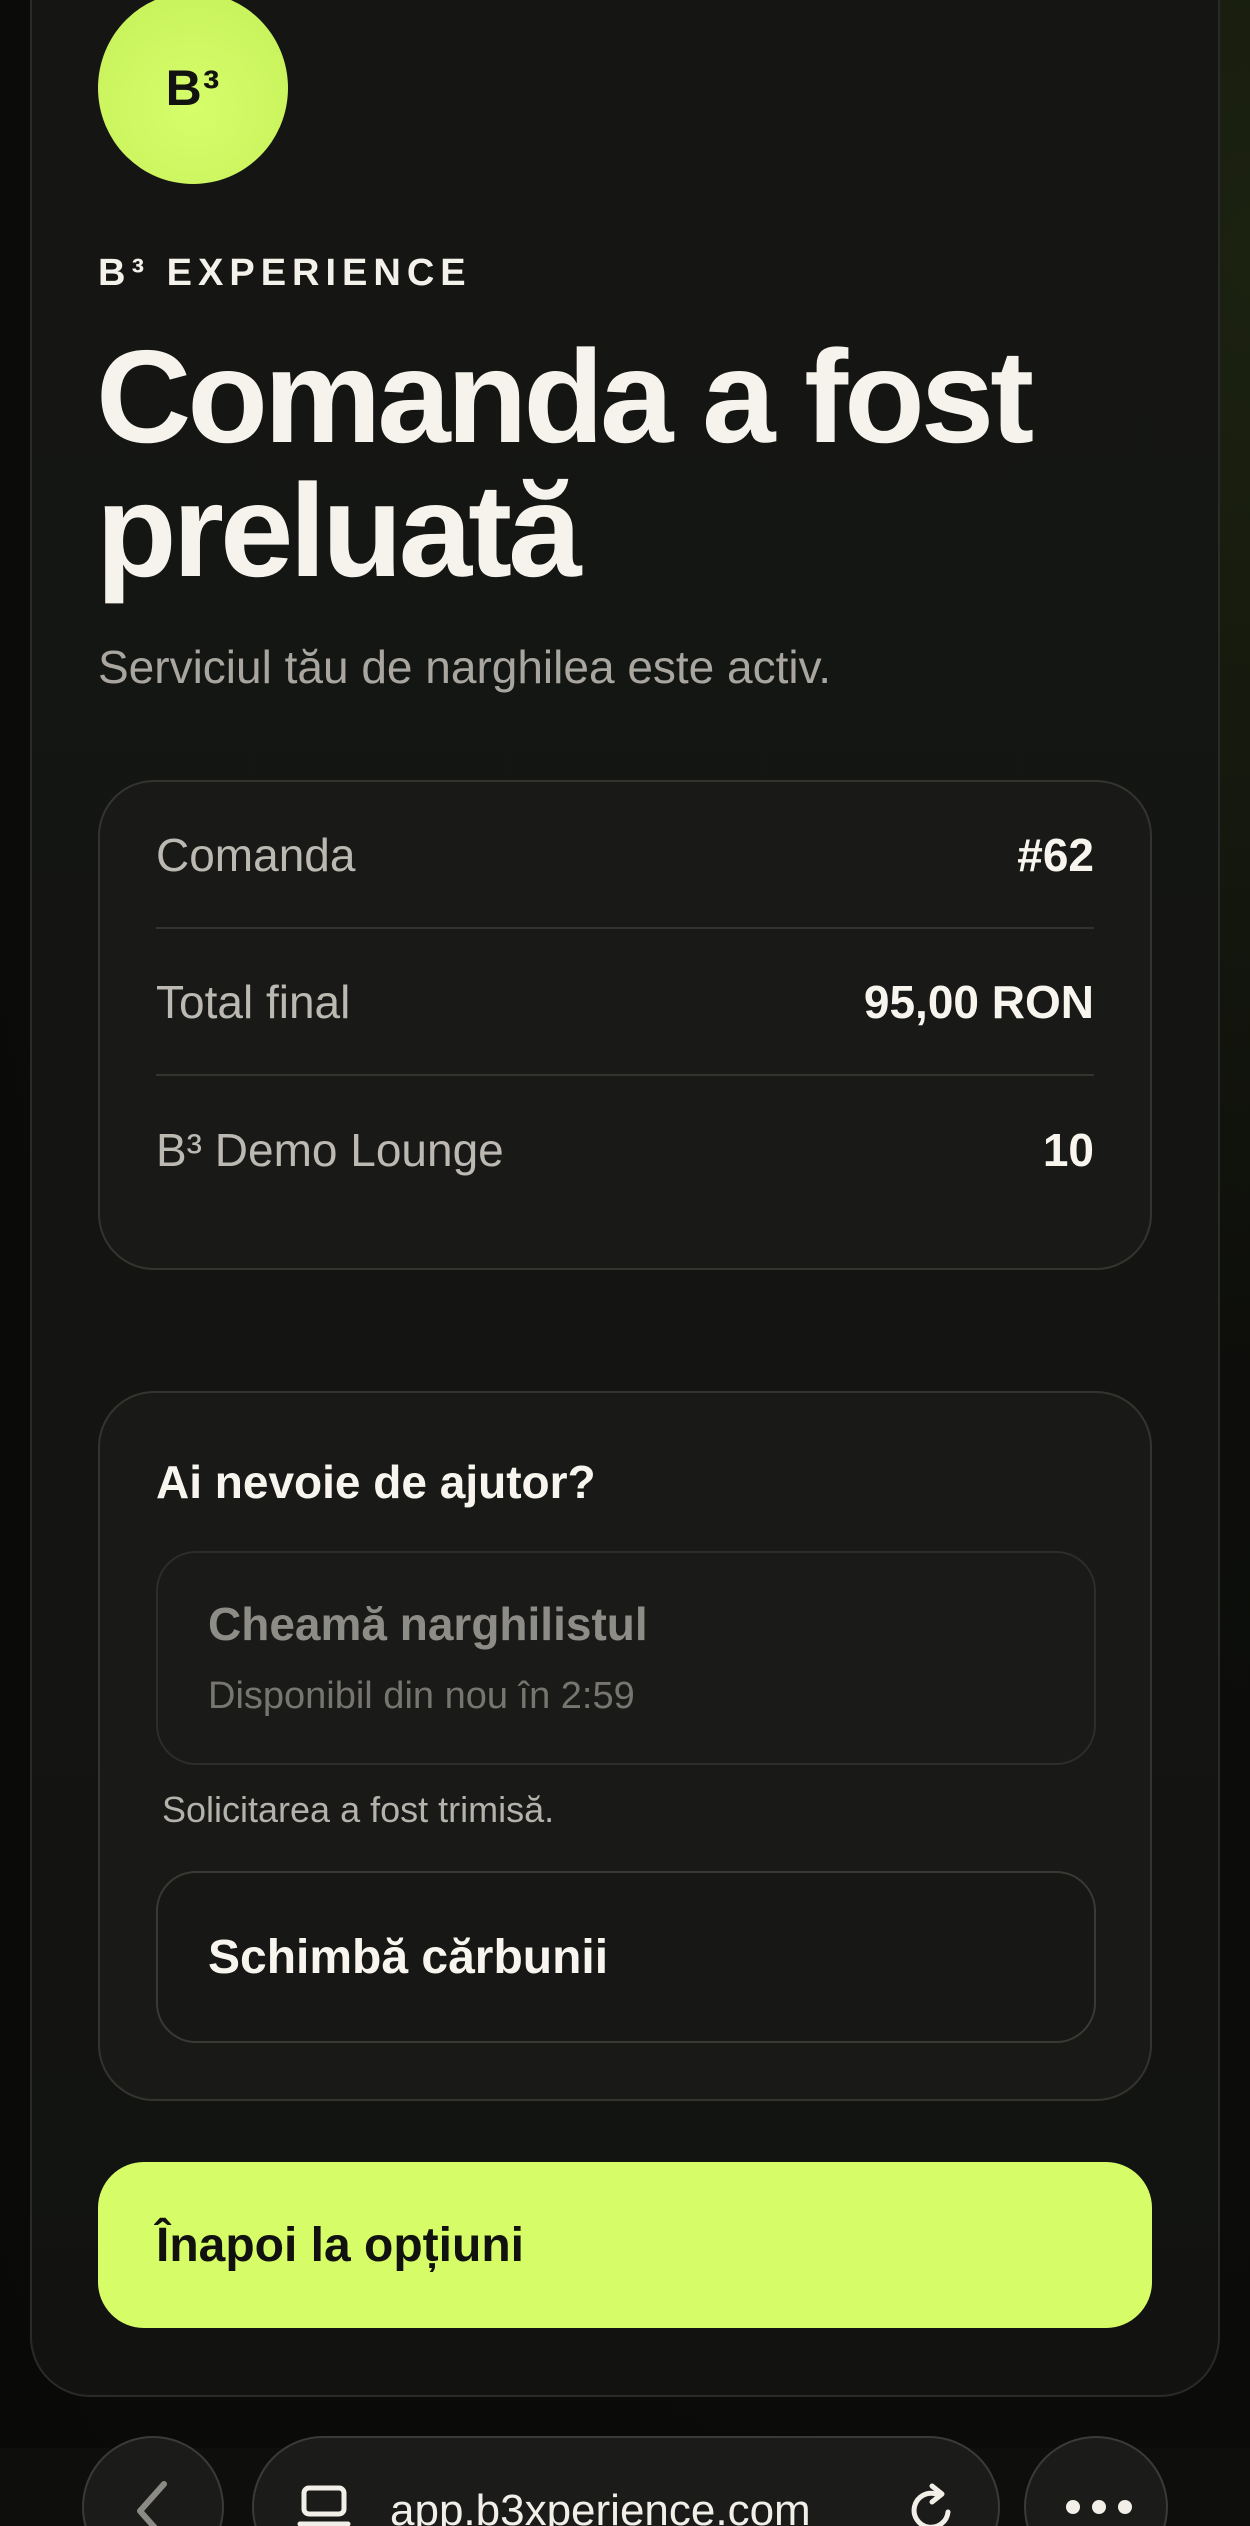 This screenshot has width=1250, height=2526. What do you see at coordinates (256, 854) in the screenshot?
I see `order-label: Comanda` at bounding box center [256, 854].